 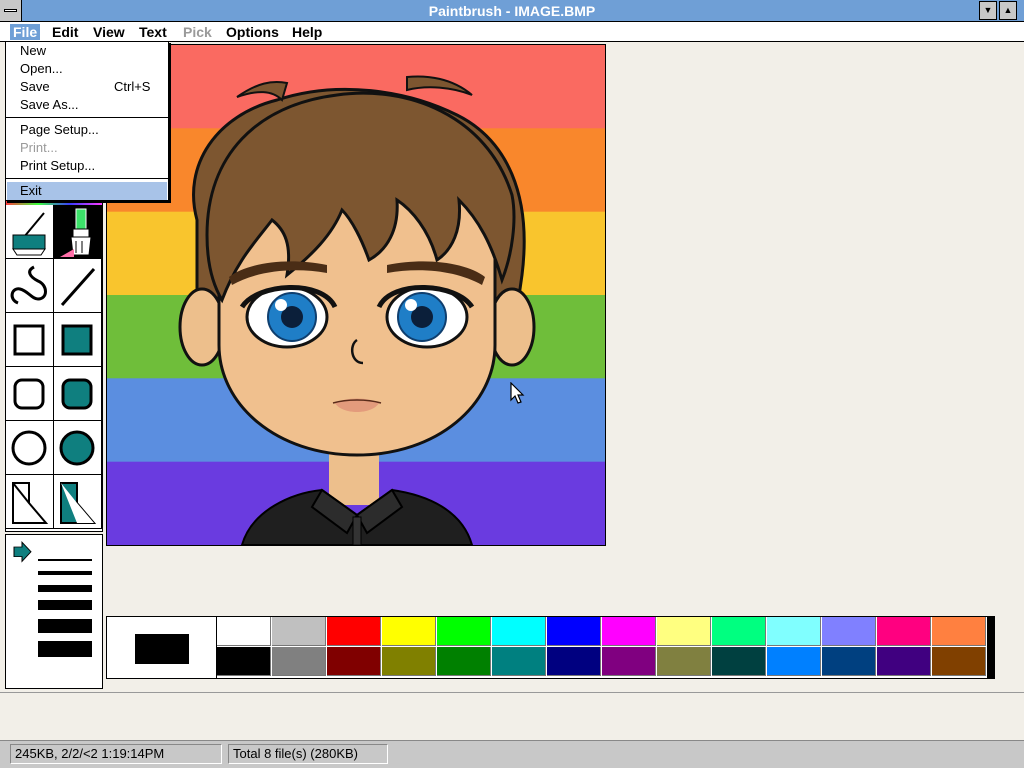 What do you see at coordinates (25, 32) in the screenshot?
I see `menu-file: File` at bounding box center [25, 32].